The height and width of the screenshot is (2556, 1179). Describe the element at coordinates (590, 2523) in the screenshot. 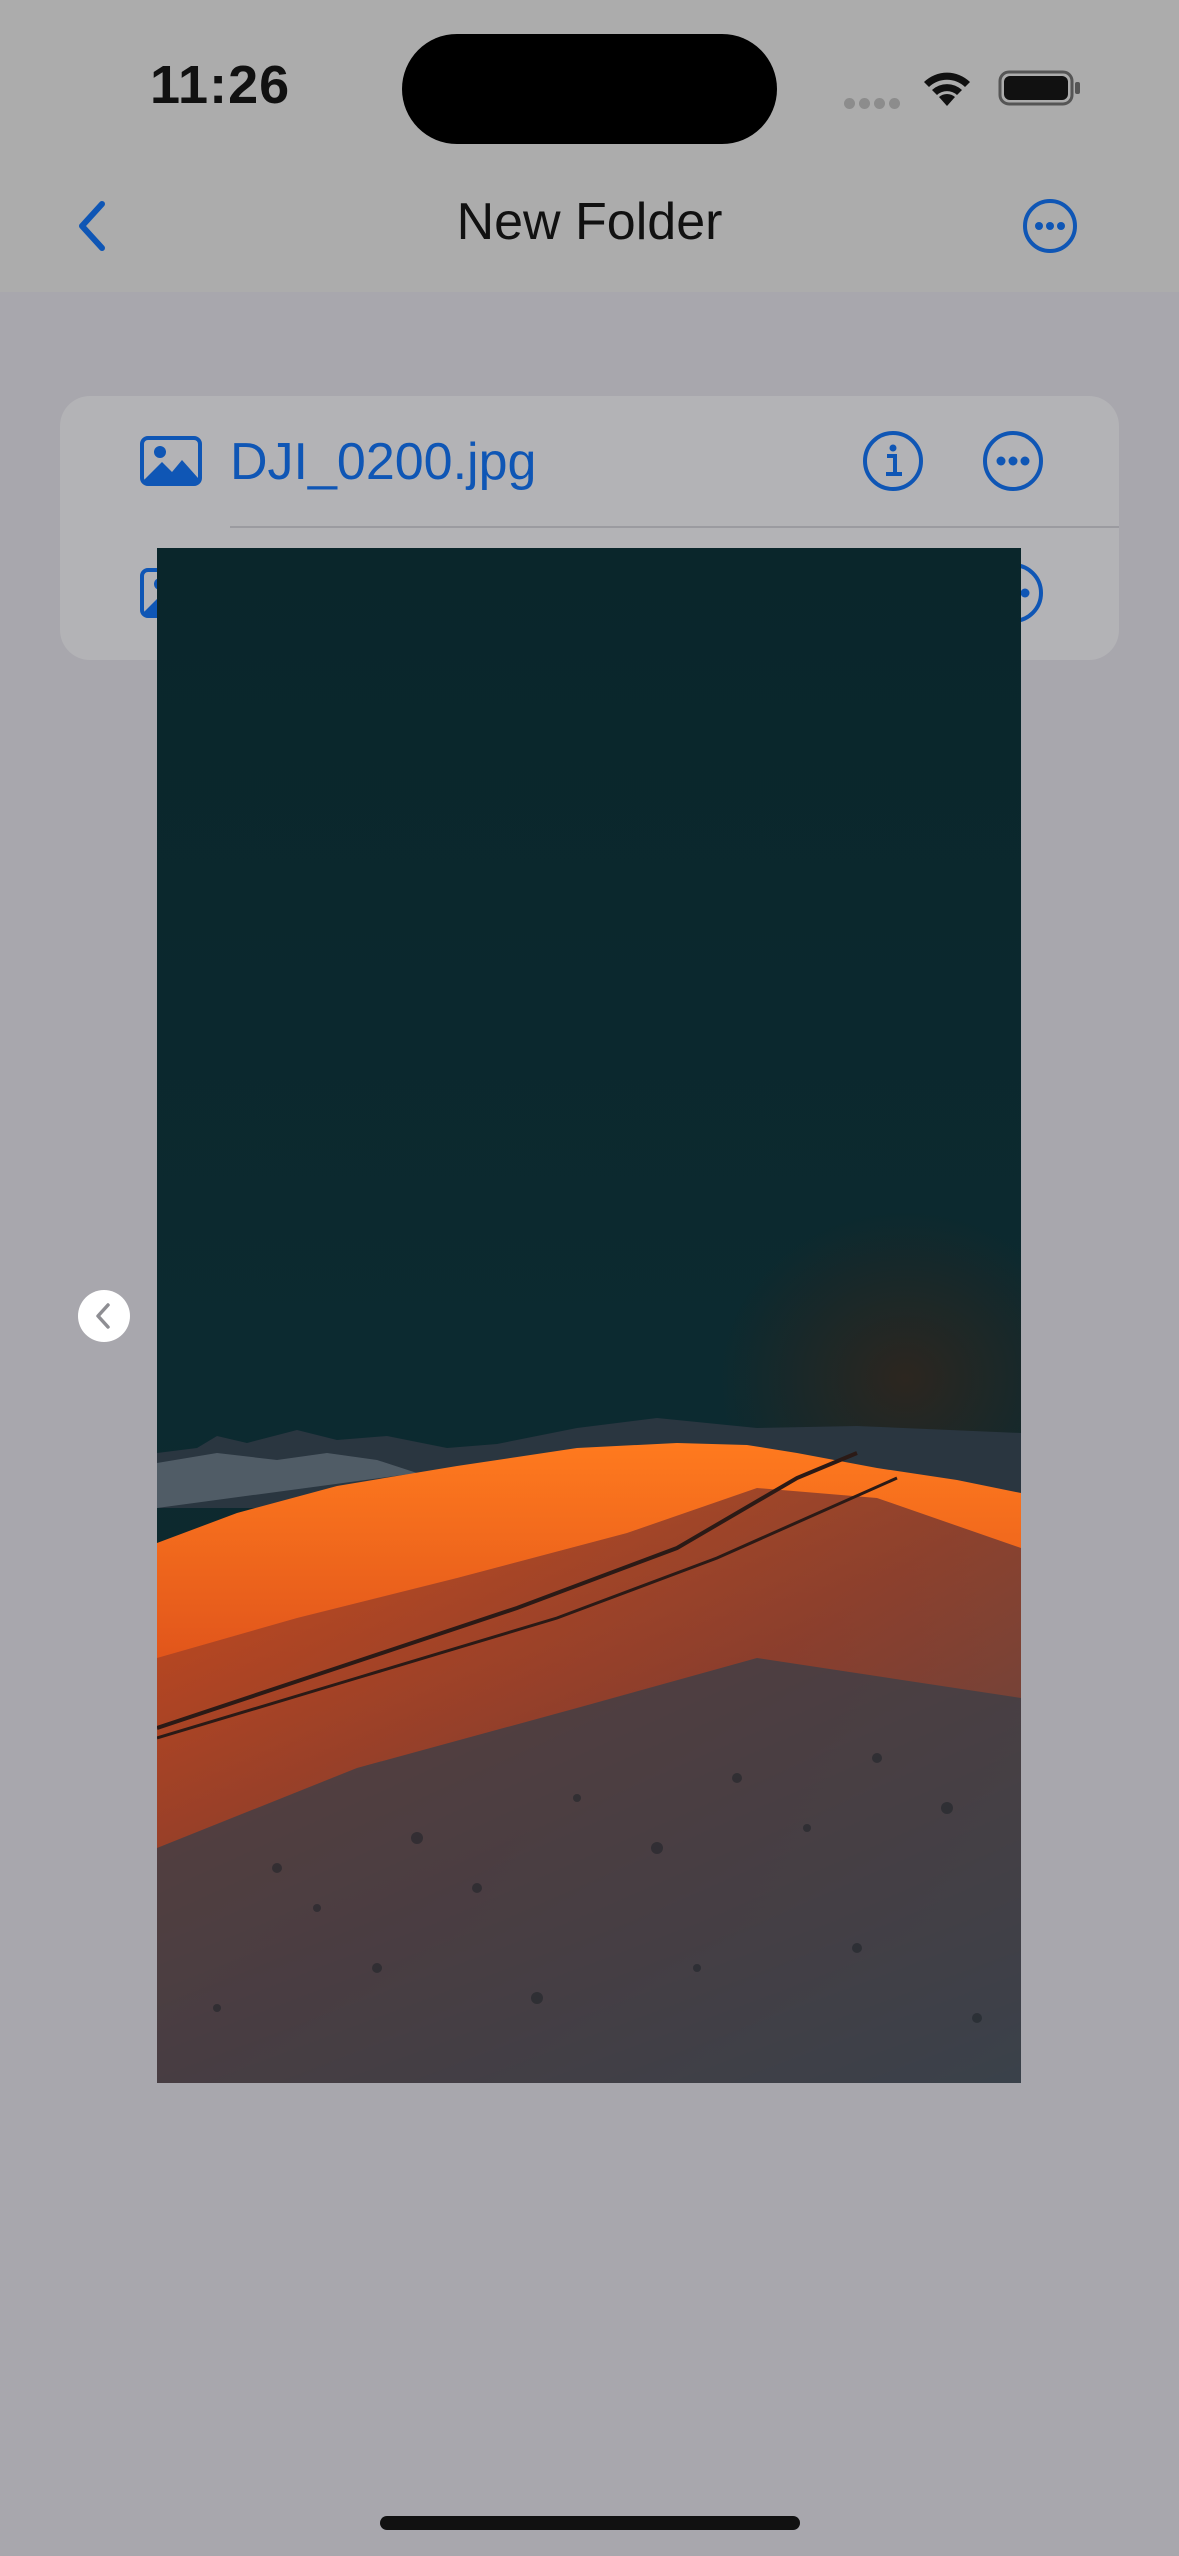

I see `home-indicator` at that location.